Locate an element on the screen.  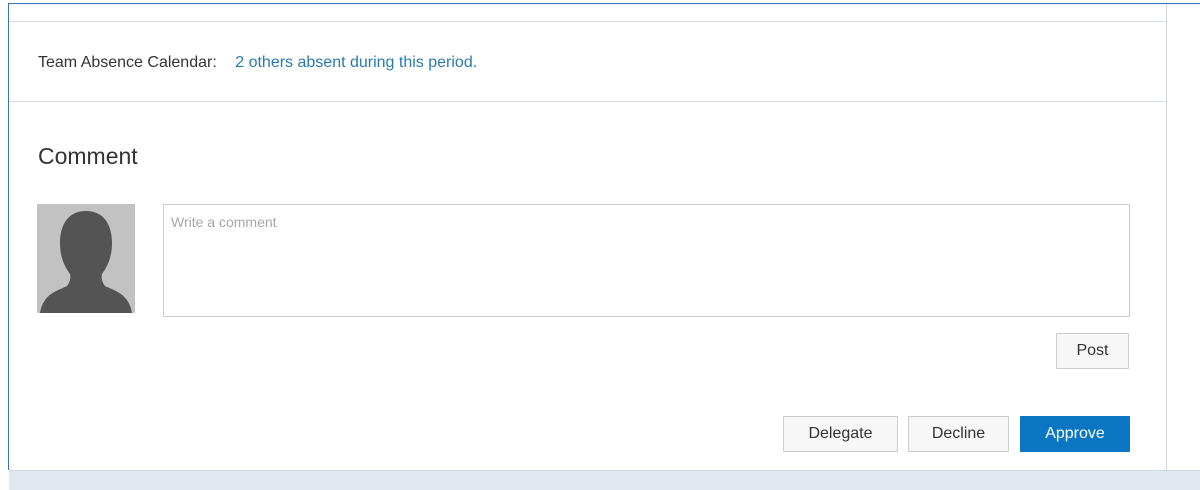
delegate-button: Delegate is located at coordinates (840, 434).